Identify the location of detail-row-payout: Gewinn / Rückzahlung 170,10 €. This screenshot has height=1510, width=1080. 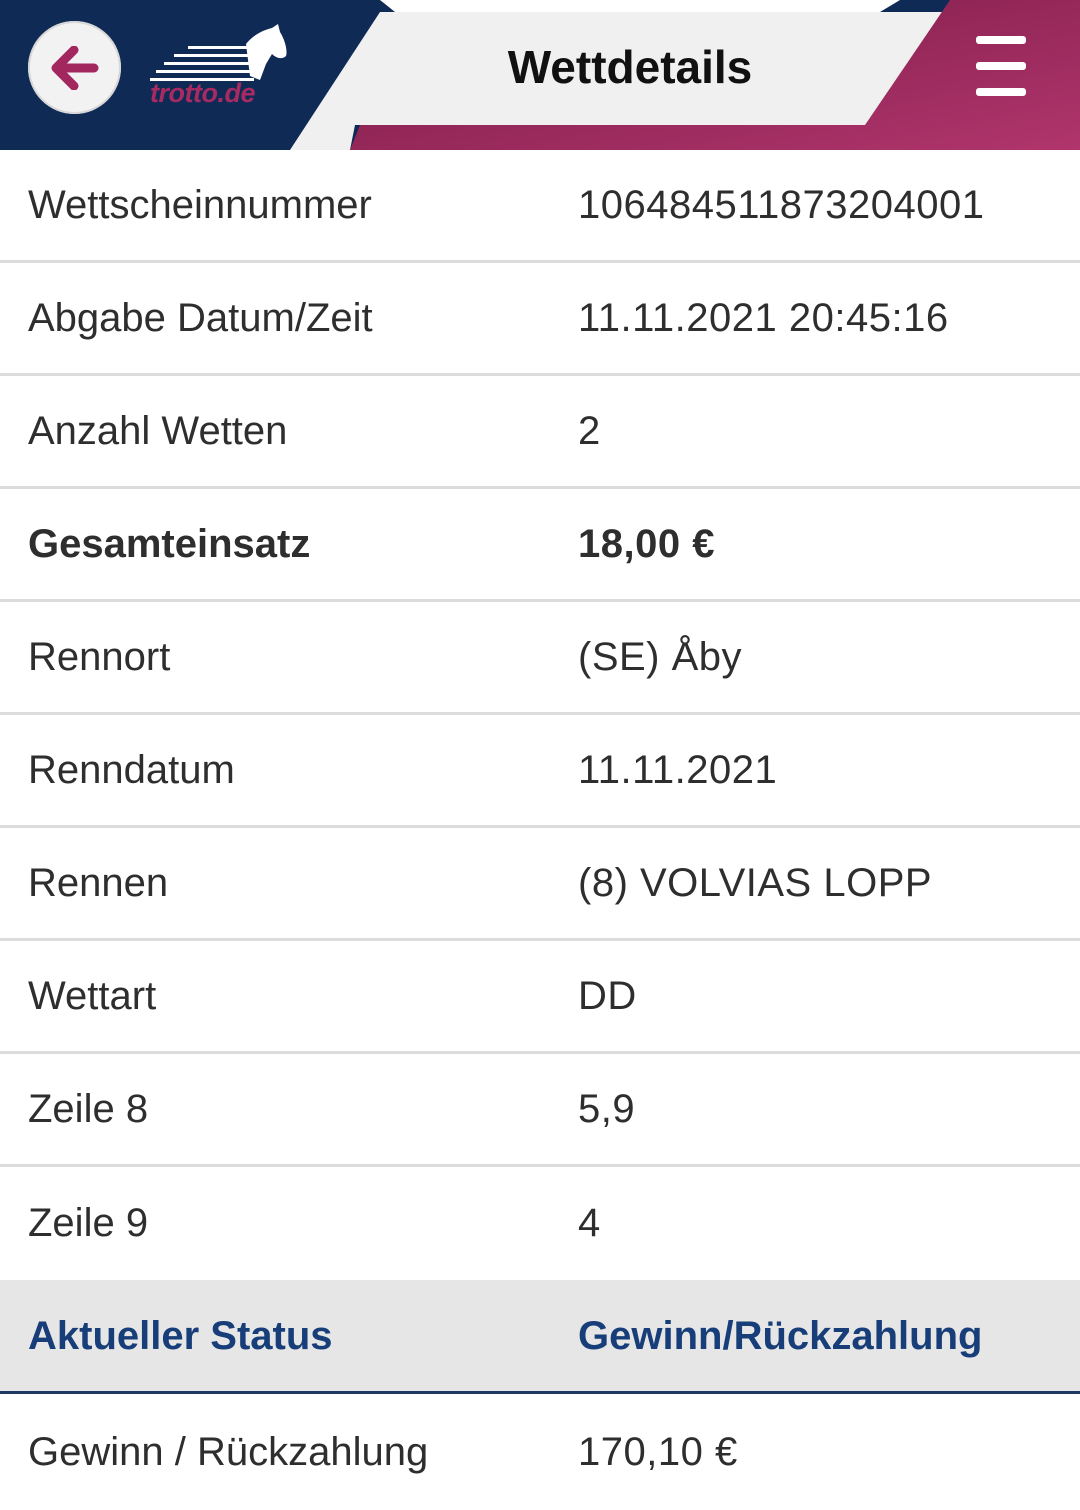
(540, 1452).